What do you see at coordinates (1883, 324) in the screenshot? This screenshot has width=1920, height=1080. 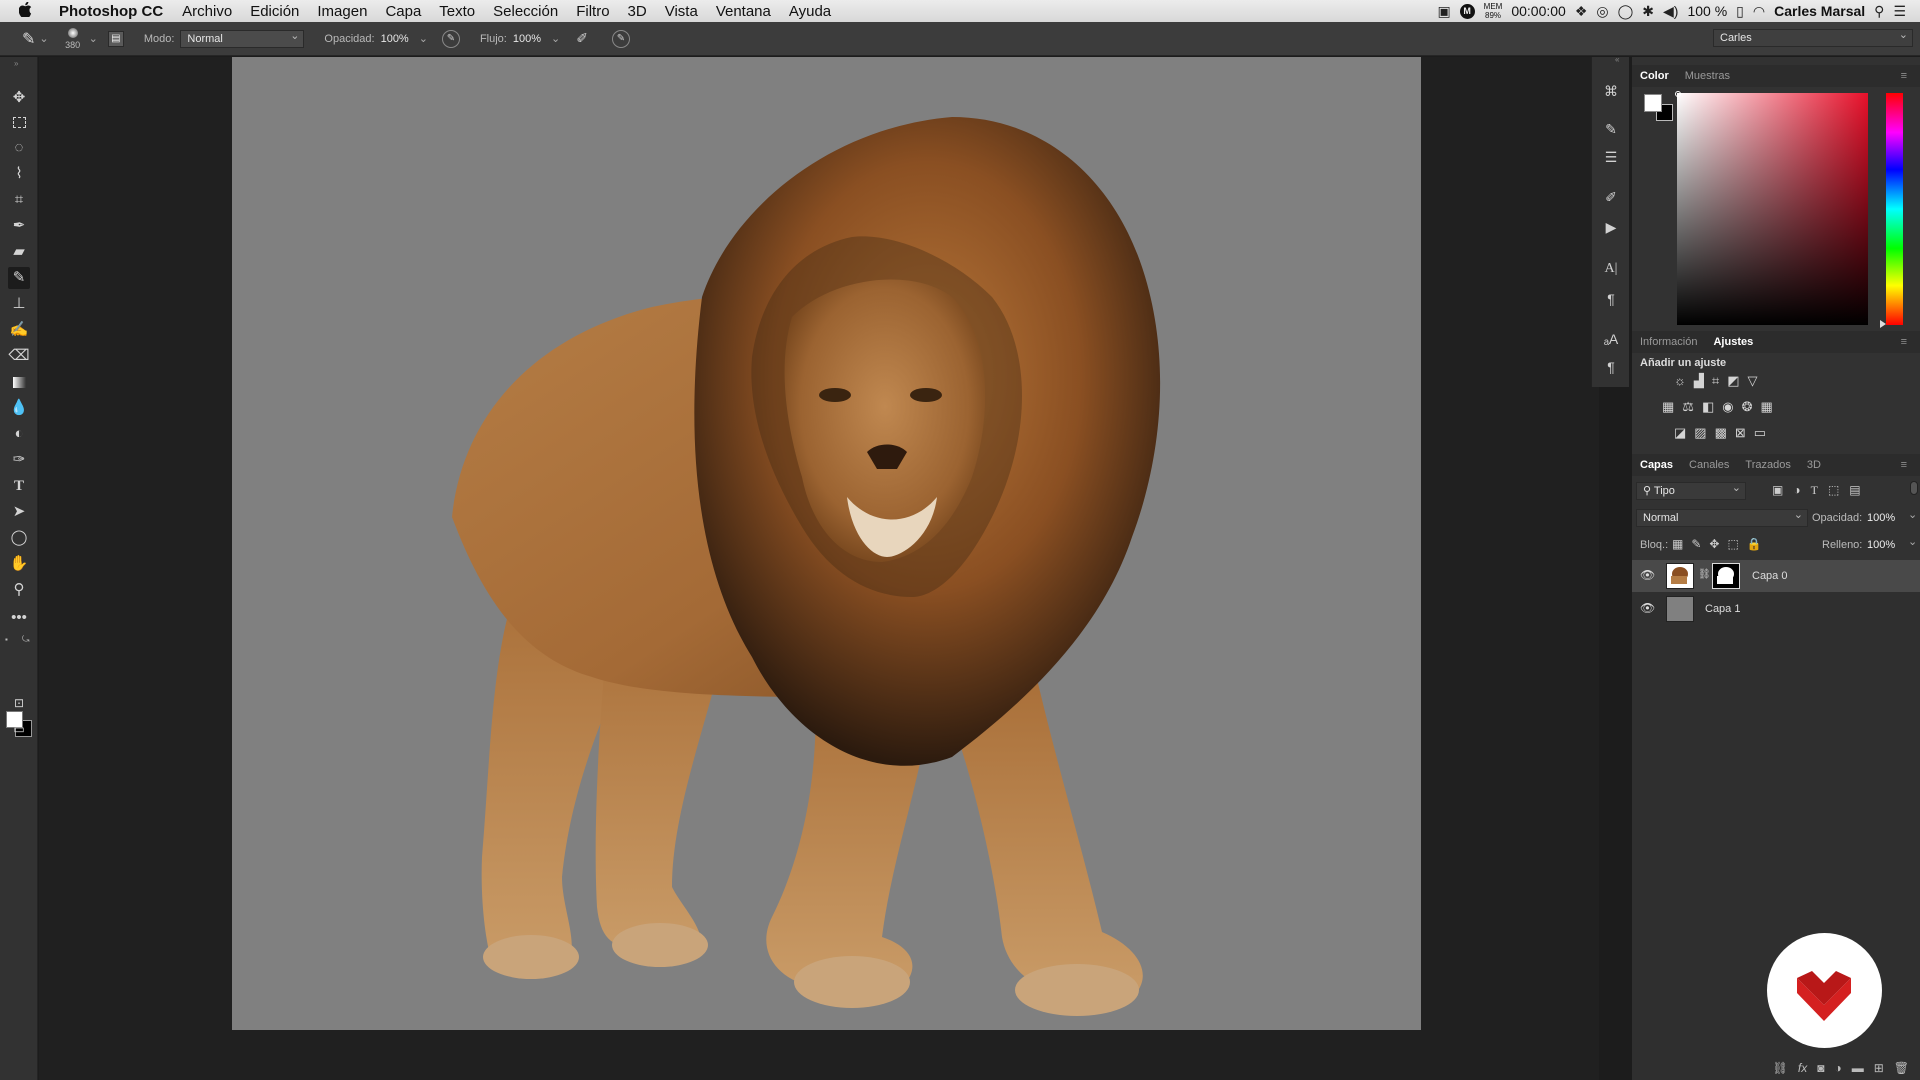 I see `hue-slider-handle` at bounding box center [1883, 324].